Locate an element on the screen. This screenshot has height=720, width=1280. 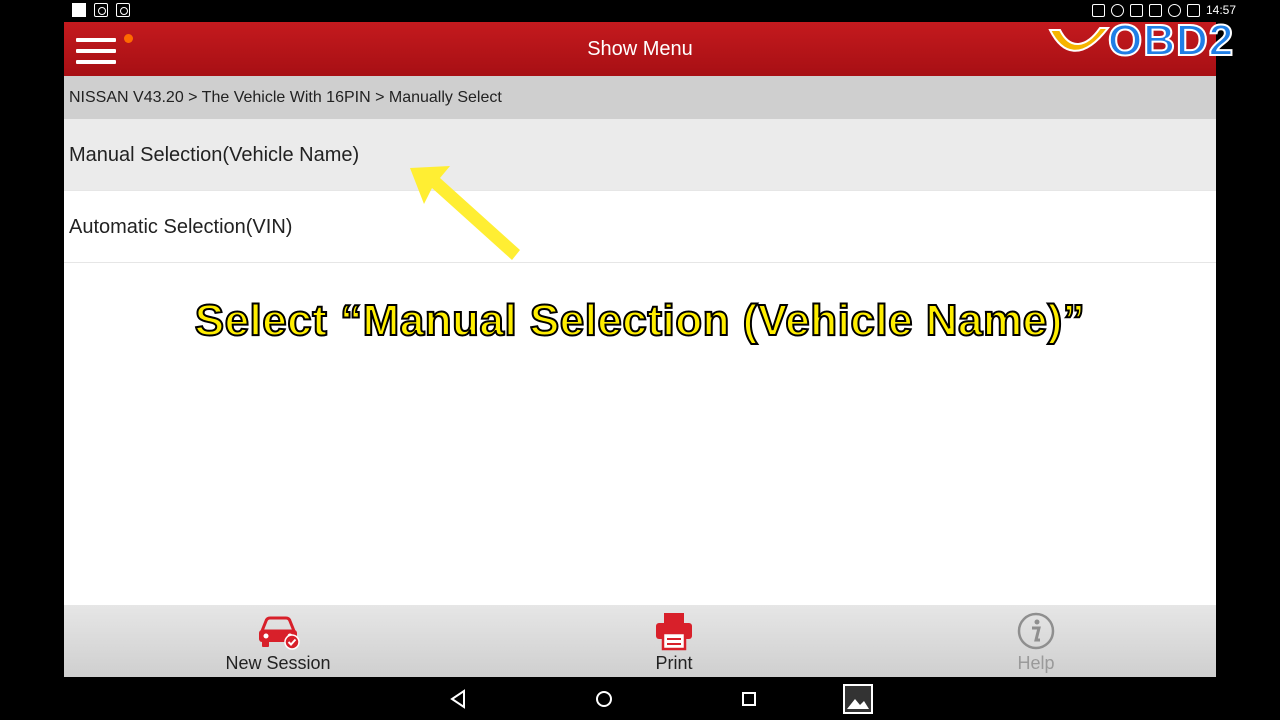
obd2-watermark-logo: OBD2 is located at coordinates (1163, 43).